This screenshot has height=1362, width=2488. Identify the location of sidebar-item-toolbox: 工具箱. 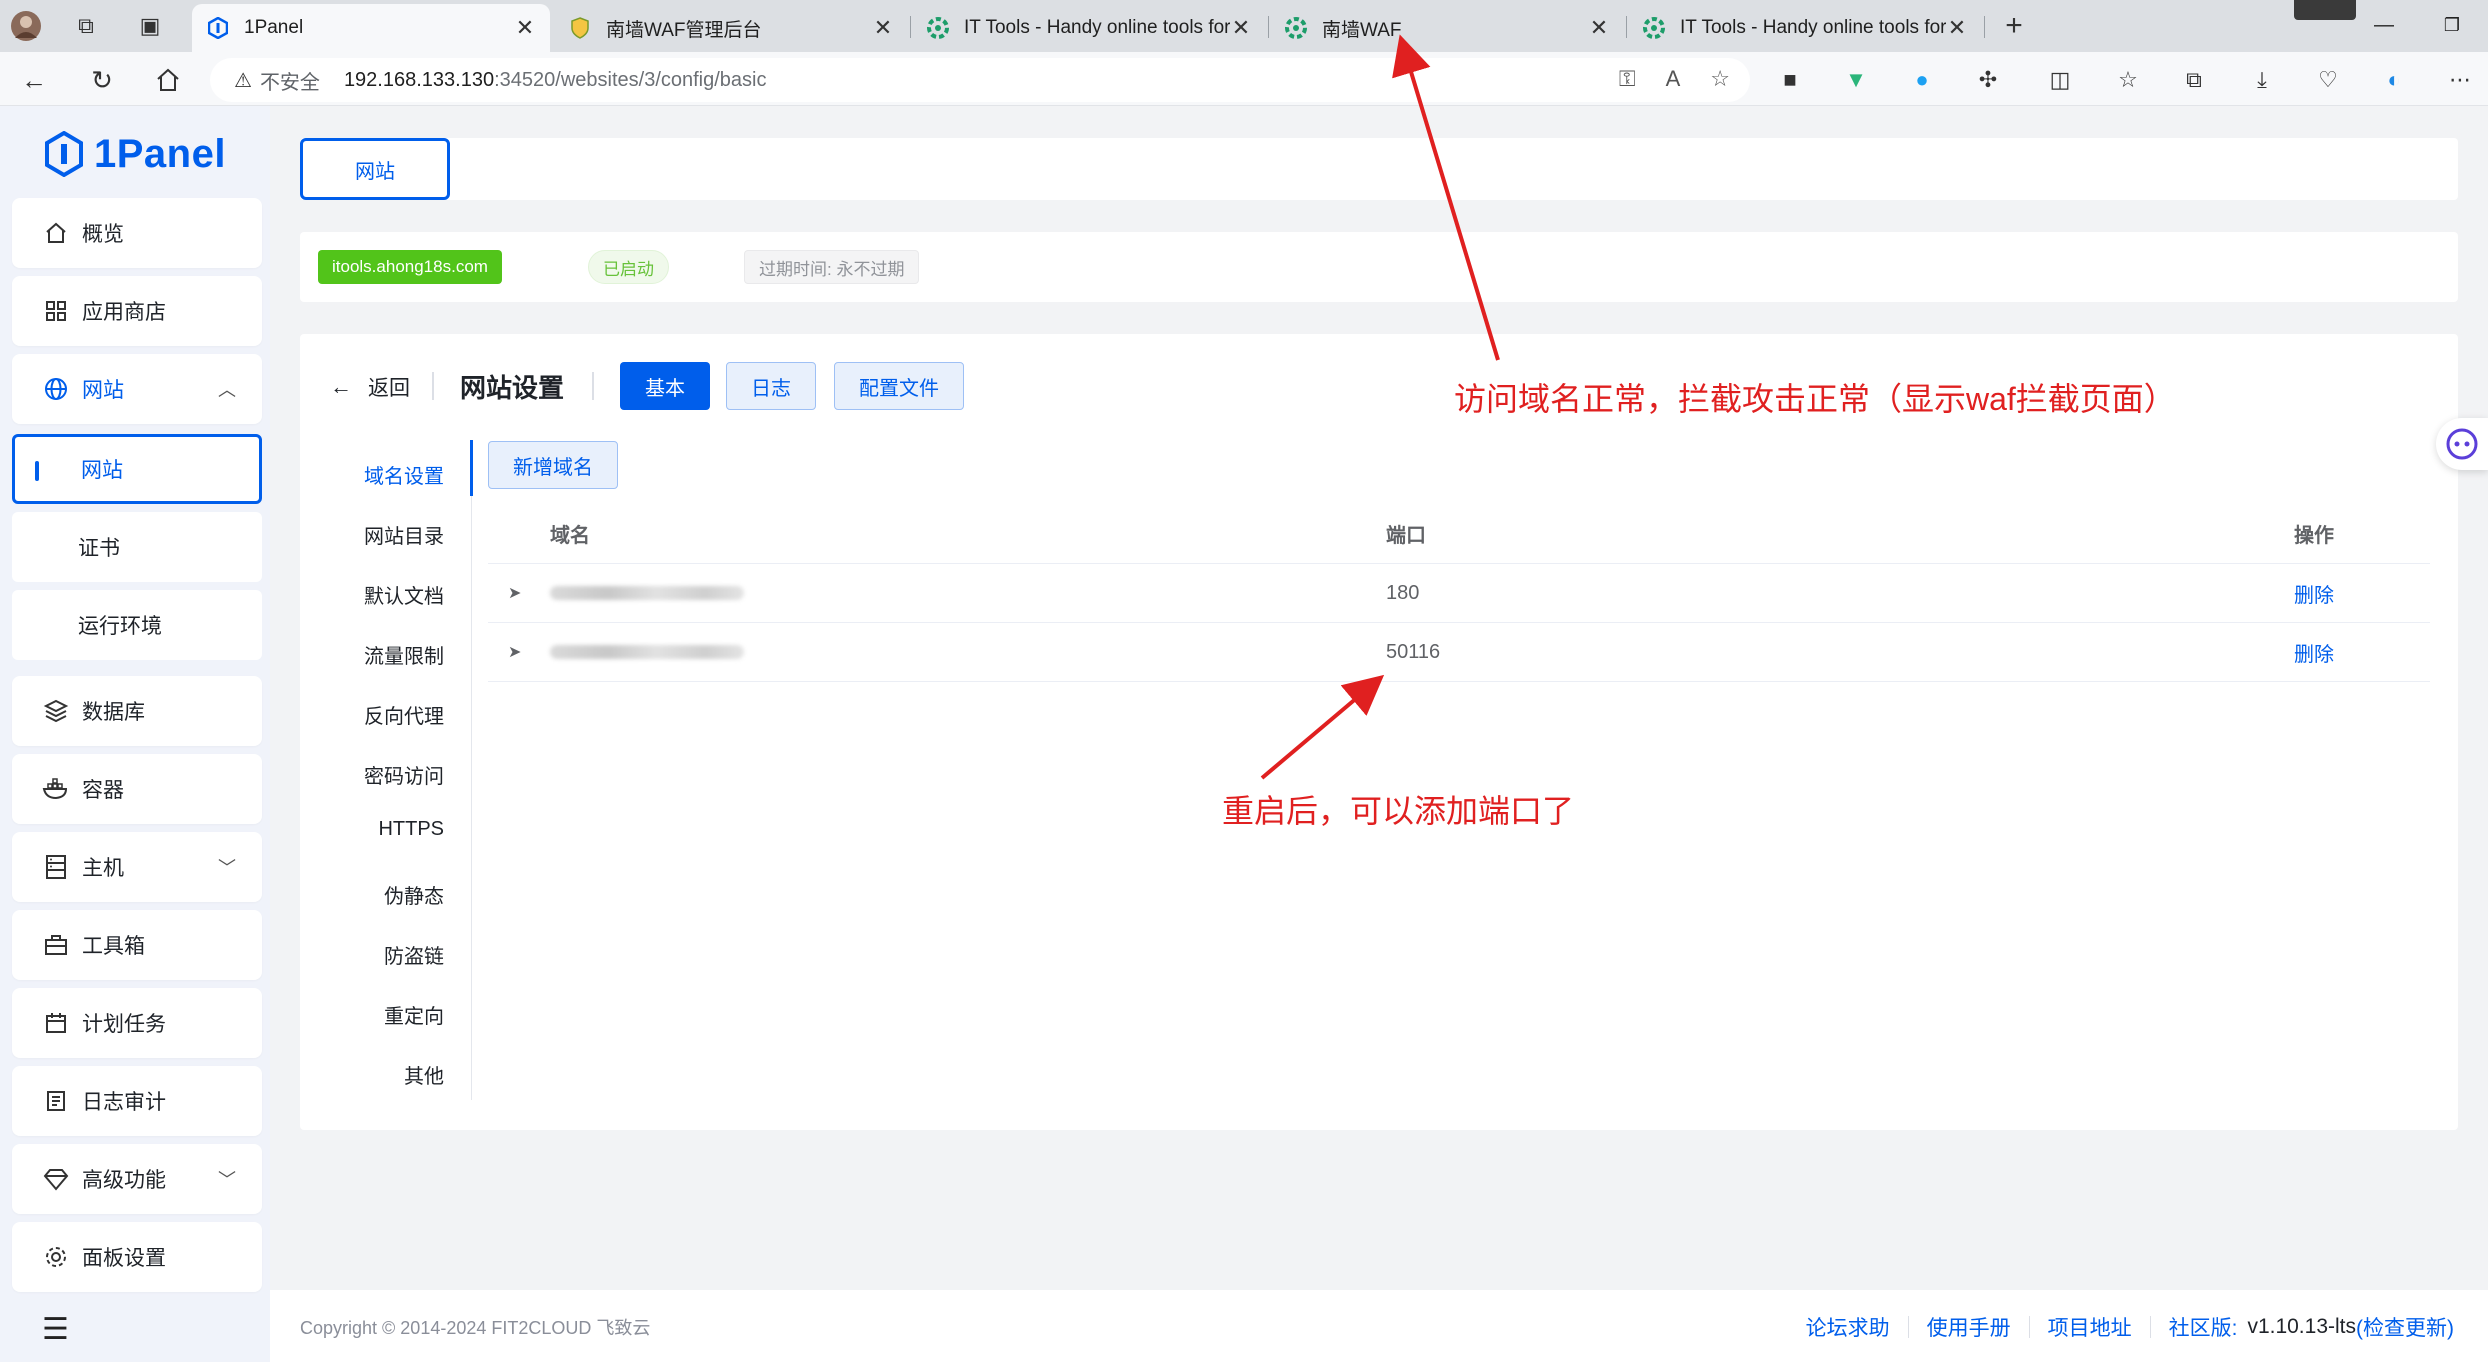
(137, 945).